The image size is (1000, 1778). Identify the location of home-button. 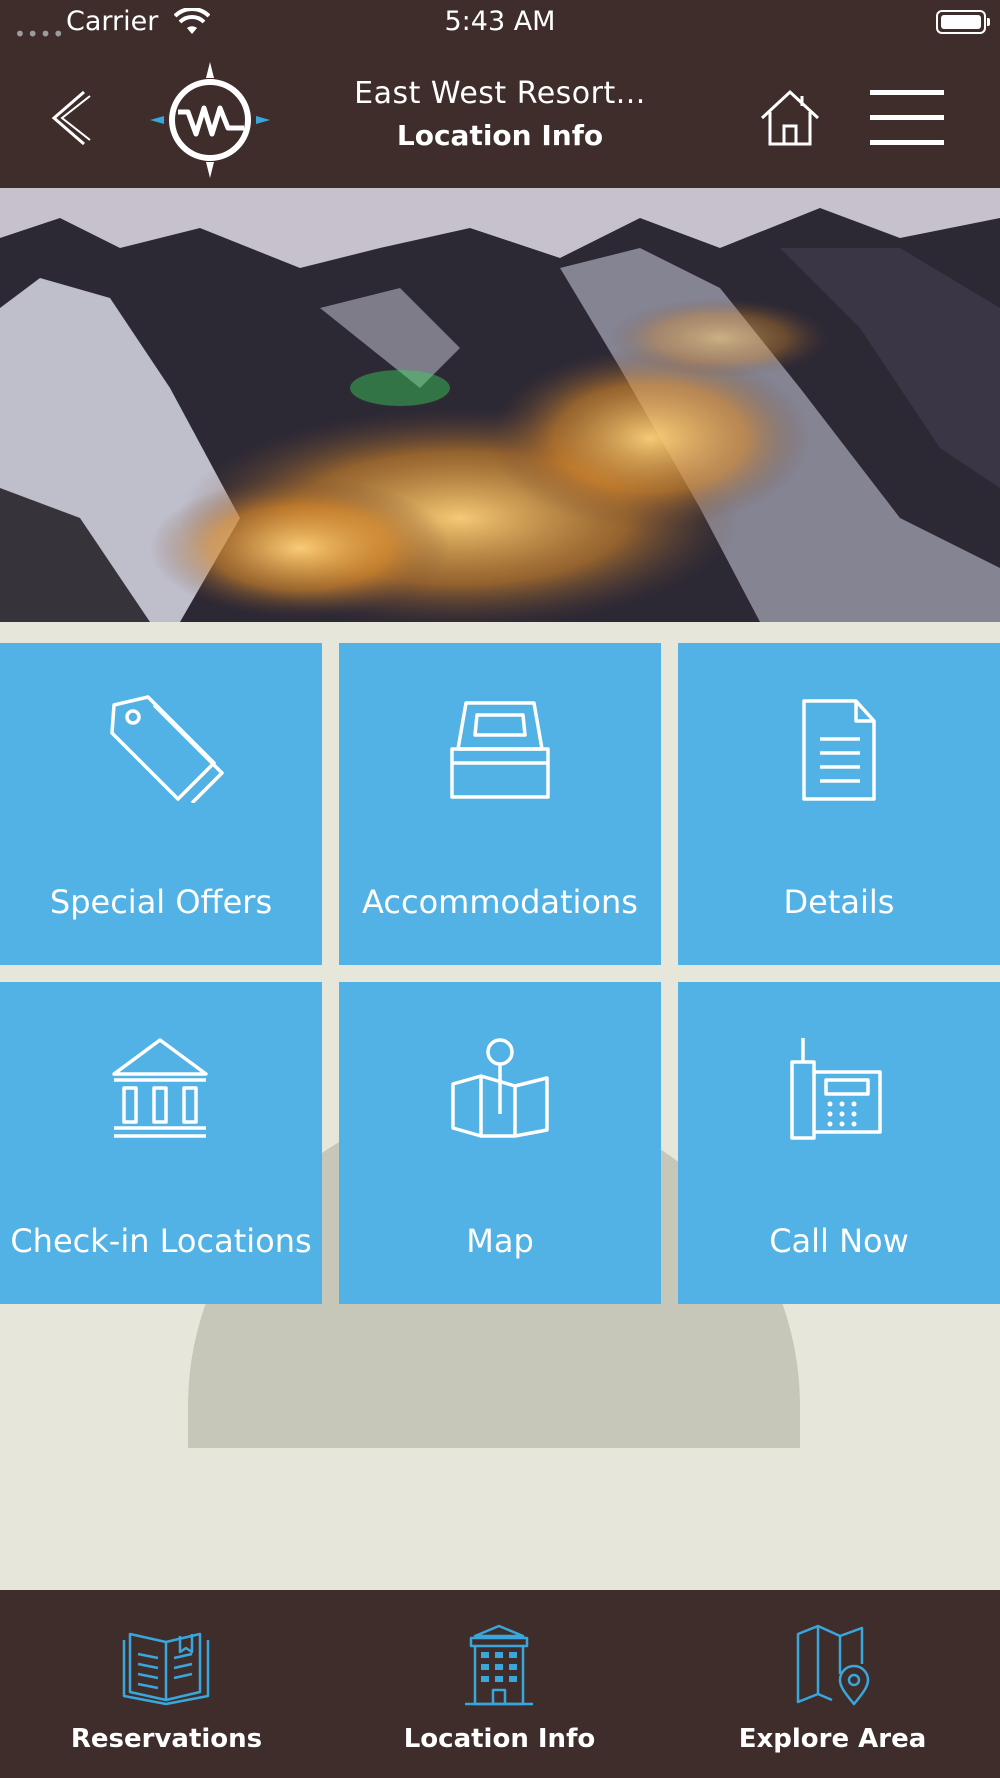
(790, 118).